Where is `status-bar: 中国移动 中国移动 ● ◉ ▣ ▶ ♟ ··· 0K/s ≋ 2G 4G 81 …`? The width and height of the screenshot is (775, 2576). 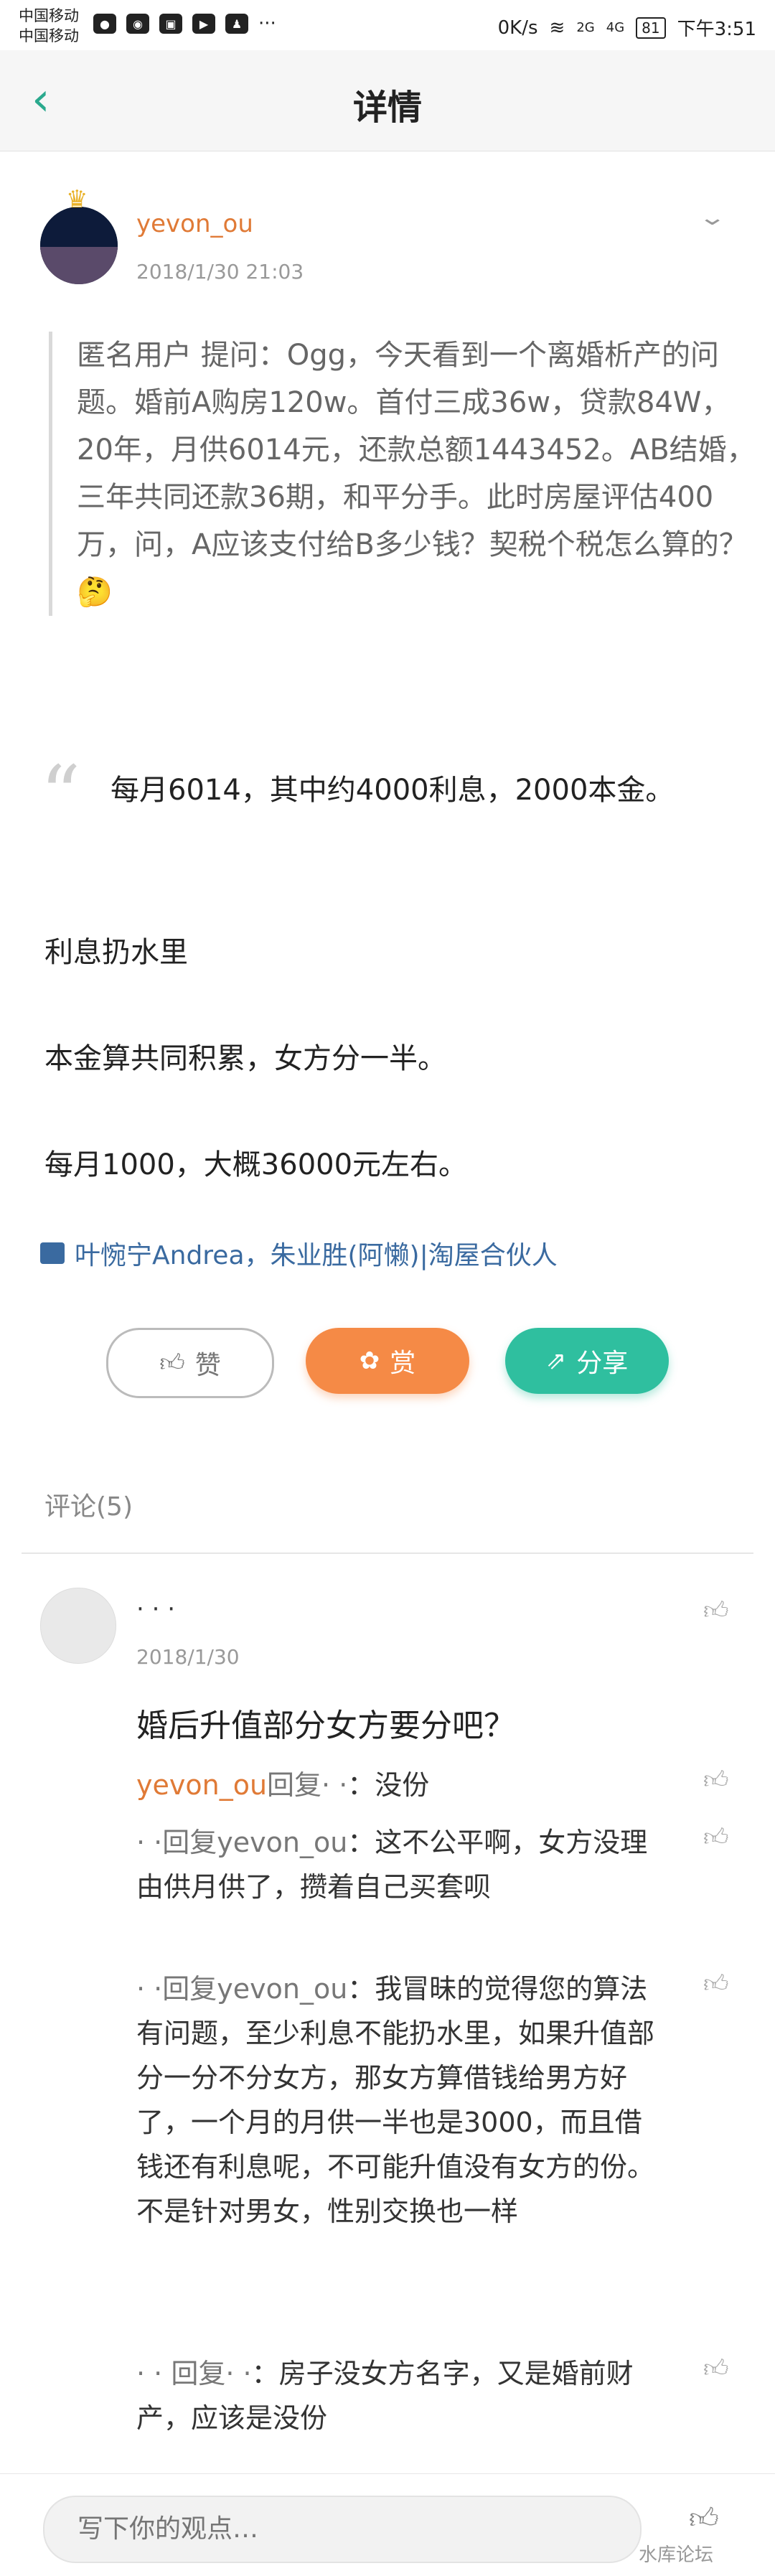
status-bar: 中国移动 中国移动 ● ◉ ▣ ▶ ♟ ··· 0K/s ≋ 2G 4G 81 … is located at coordinates (387, 25).